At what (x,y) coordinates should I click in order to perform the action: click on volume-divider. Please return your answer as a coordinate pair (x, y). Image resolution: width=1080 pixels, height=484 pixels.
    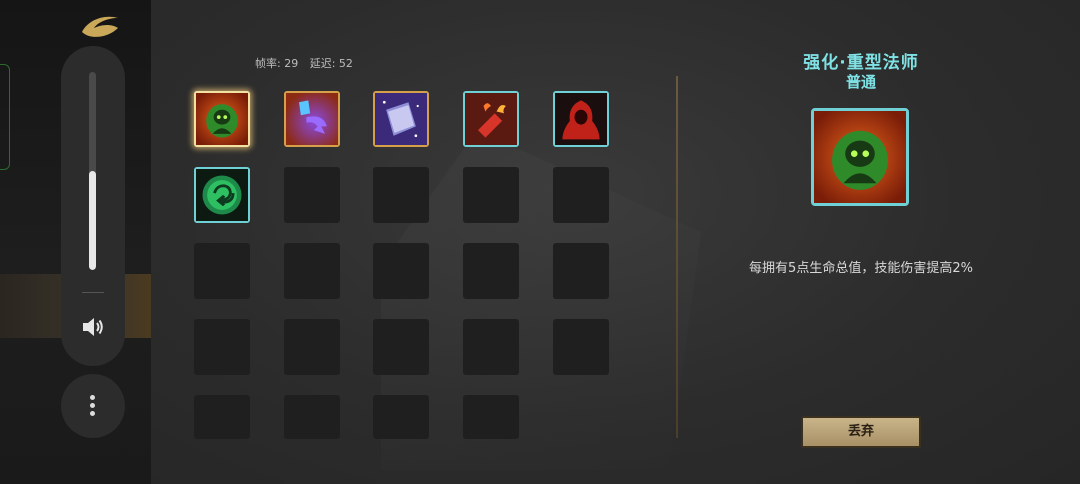
    Looking at the image, I should click on (93, 292).